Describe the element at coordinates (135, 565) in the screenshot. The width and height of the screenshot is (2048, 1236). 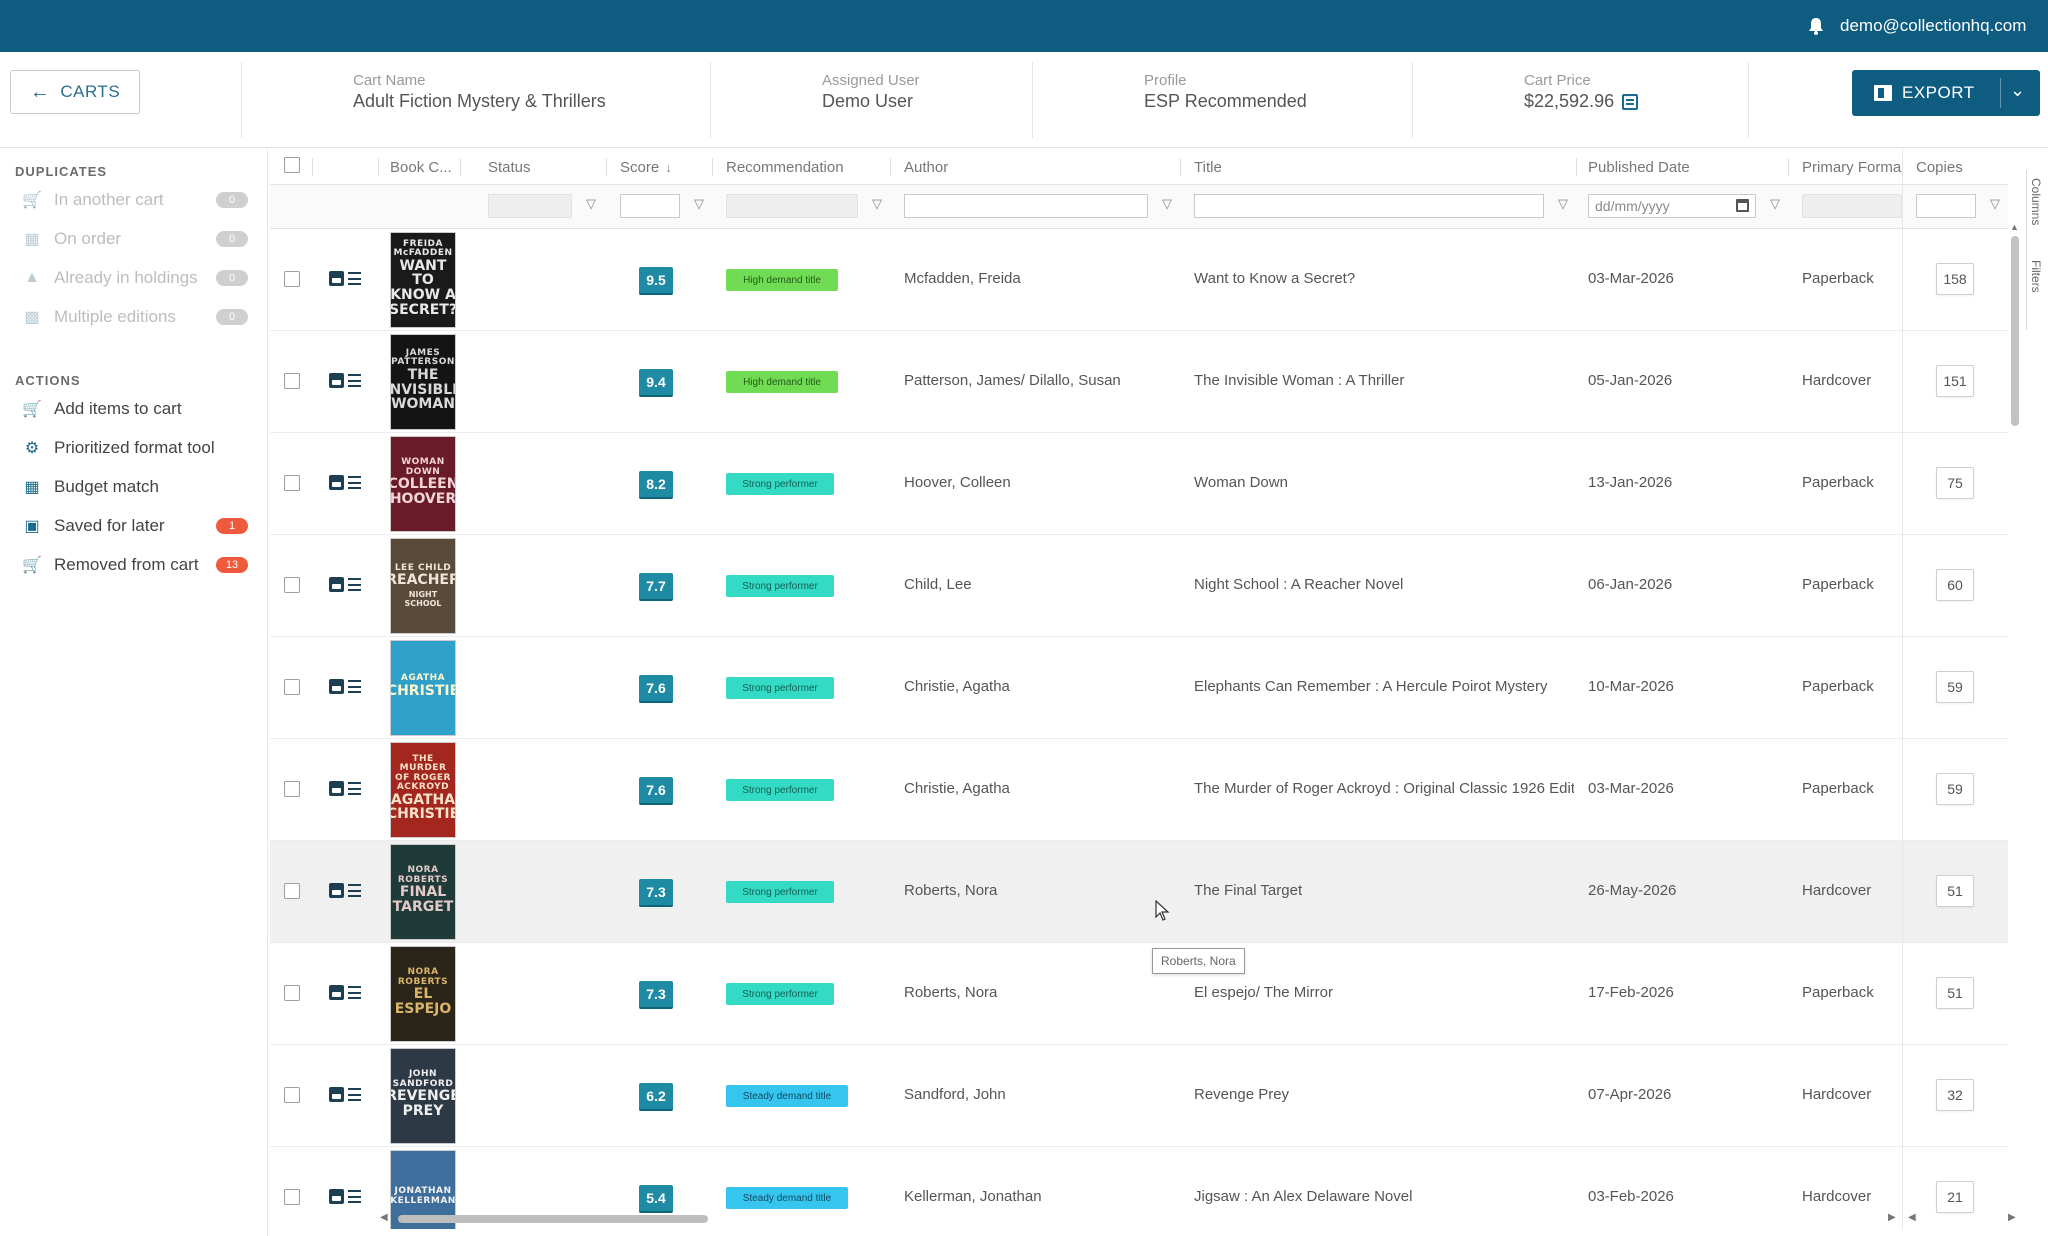
I see `sidebar-item-removed-from-cart: 🛒 Removed from cart 13` at that location.